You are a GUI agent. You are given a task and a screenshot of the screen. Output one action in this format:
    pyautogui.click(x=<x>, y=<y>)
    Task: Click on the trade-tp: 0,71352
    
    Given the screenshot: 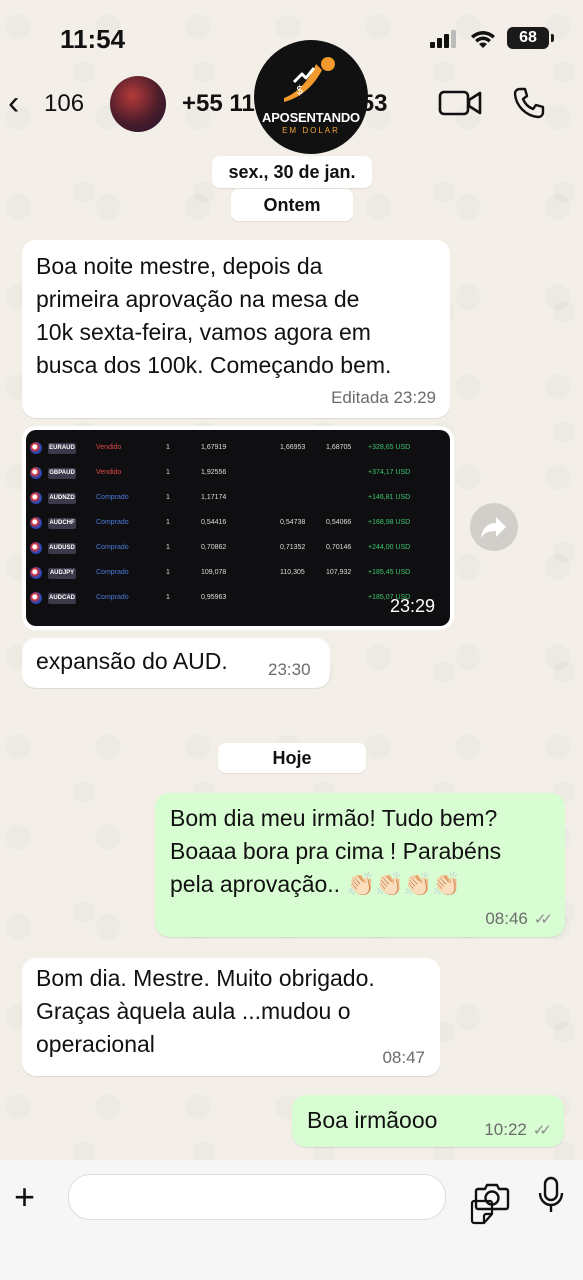 What is the action you would take?
    pyautogui.click(x=293, y=547)
    